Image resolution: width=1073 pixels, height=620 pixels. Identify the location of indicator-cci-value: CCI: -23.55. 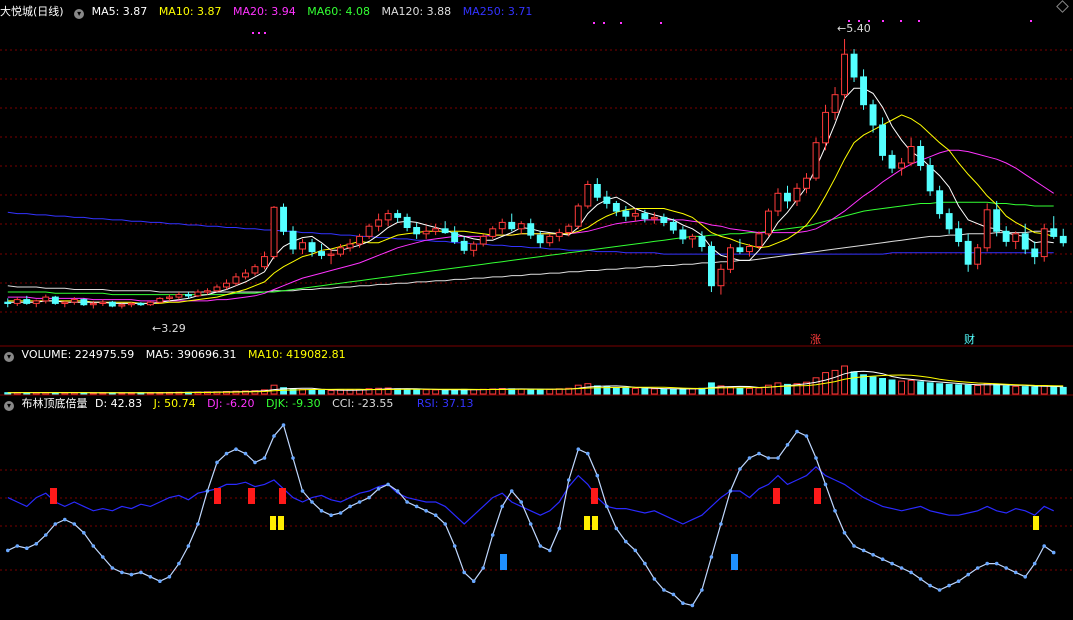
(363, 403).